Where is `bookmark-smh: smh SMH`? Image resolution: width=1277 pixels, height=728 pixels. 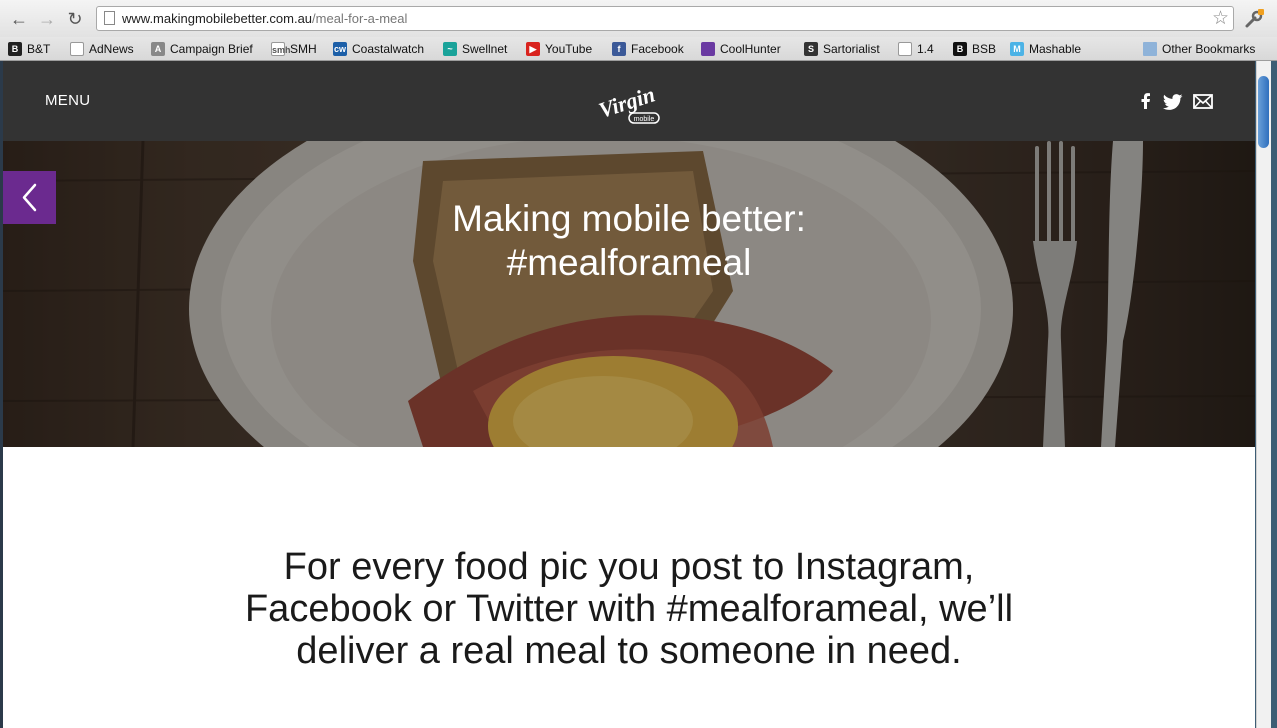
bookmark-smh: smh SMH is located at coordinates (294, 49).